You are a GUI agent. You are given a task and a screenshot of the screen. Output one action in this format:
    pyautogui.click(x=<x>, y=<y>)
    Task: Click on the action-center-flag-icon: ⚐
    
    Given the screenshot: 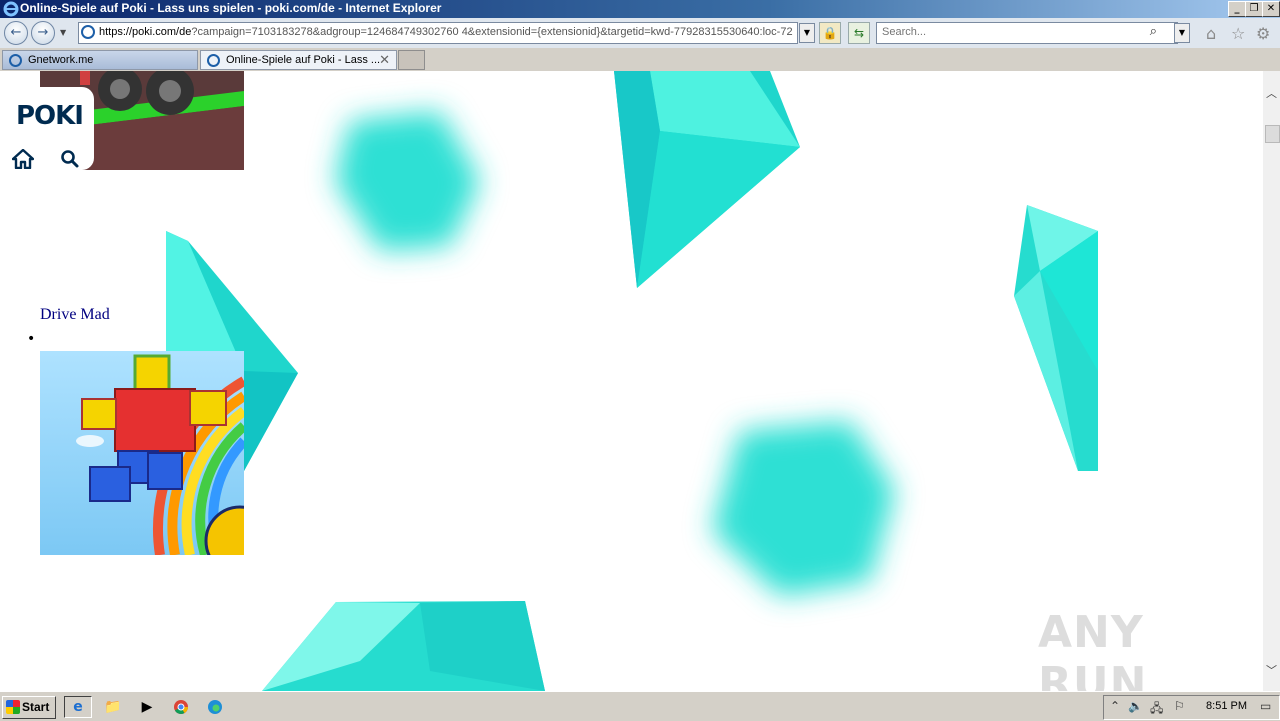 What is the action you would take?
    pyautogui.click(x=1179, y=706)
    